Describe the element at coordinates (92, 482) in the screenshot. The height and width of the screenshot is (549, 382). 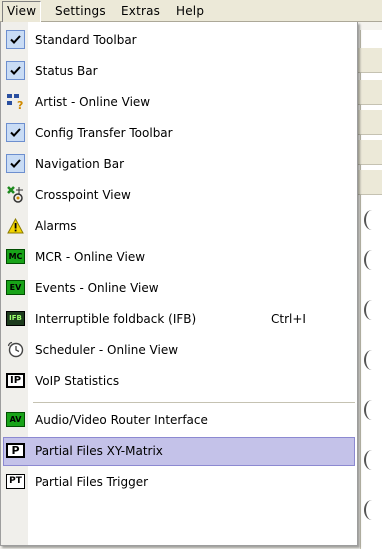
I see `menu-item-label: Partial Files Trigger` at that location.